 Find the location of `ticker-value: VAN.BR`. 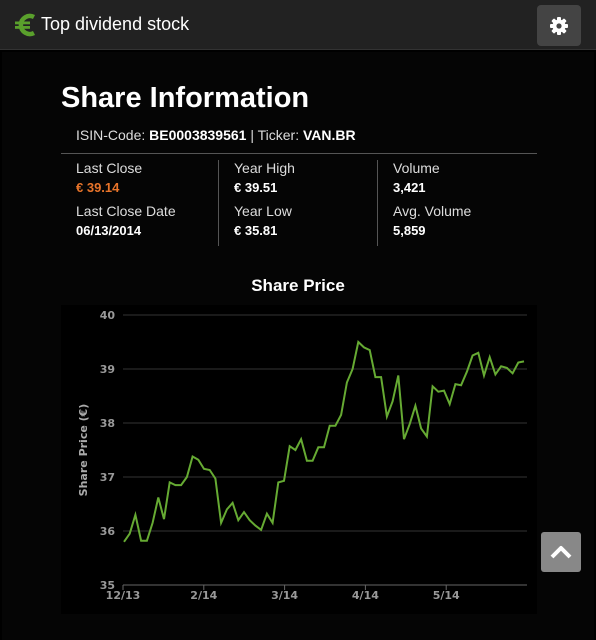

ticker-value: VAN.BR is located at coordinates (329, 135).